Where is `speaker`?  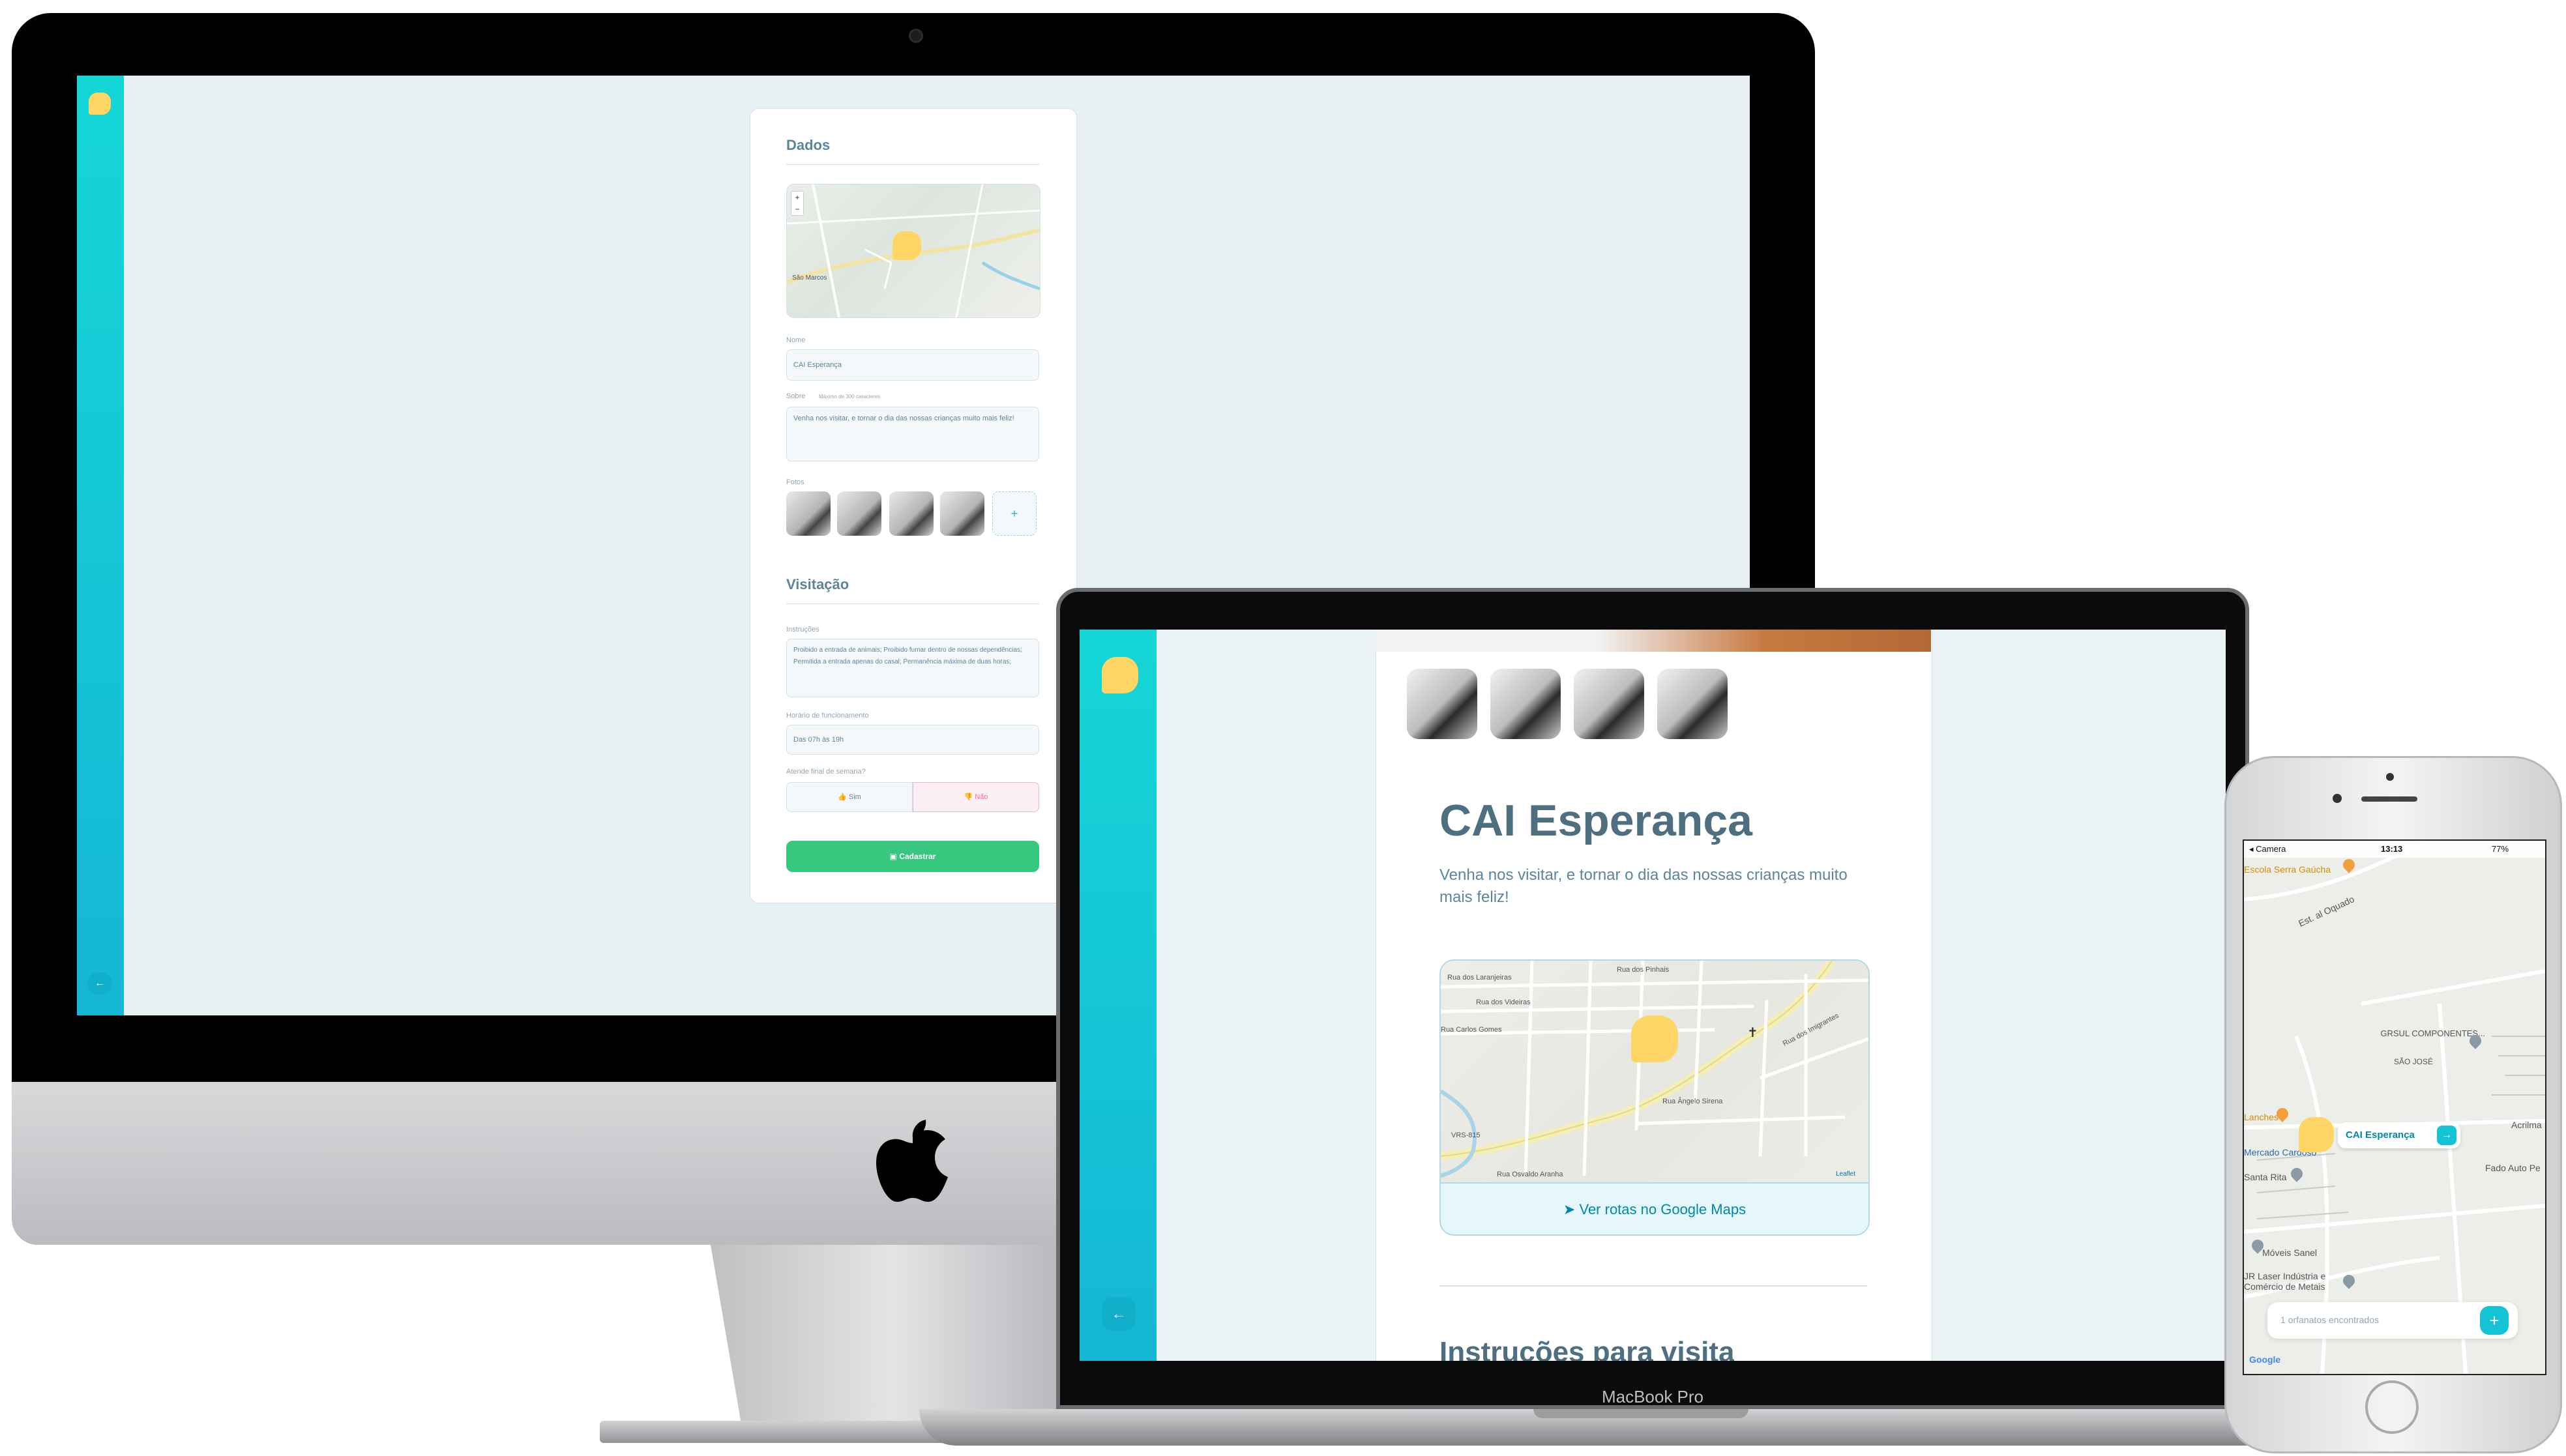 speaker is located at coordinates (2389, 799).